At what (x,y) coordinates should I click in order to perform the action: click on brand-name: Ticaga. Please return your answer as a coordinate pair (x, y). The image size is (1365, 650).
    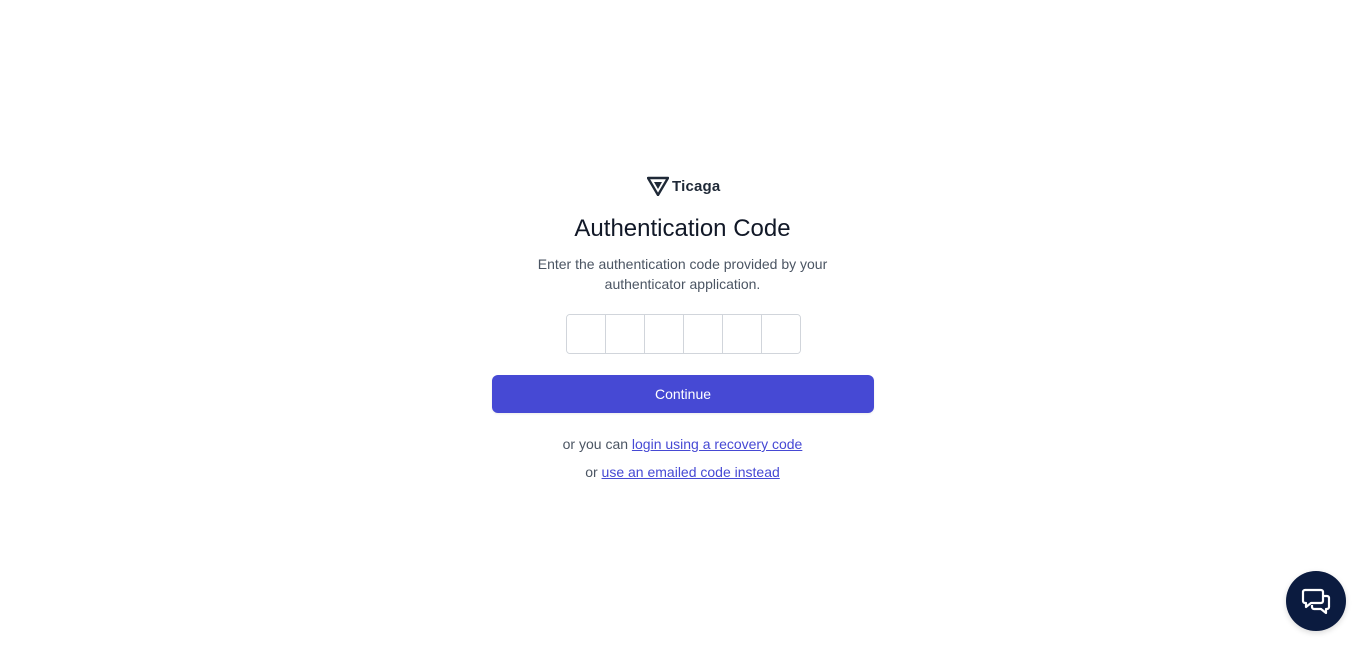
    Looking at the image, I should click on (696, 186).